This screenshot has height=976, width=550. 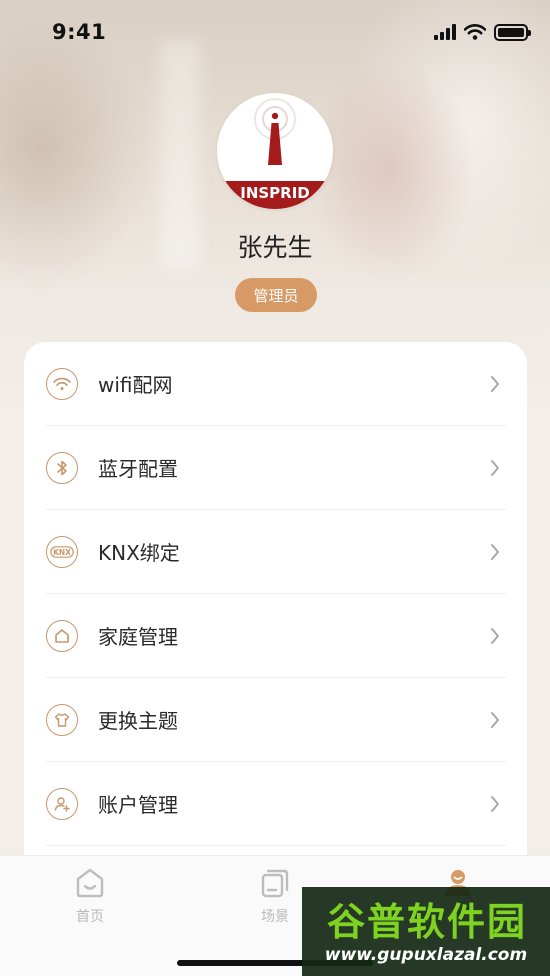 I want to click on inspird-logo: INSPRID, so click(x=275, y=153).